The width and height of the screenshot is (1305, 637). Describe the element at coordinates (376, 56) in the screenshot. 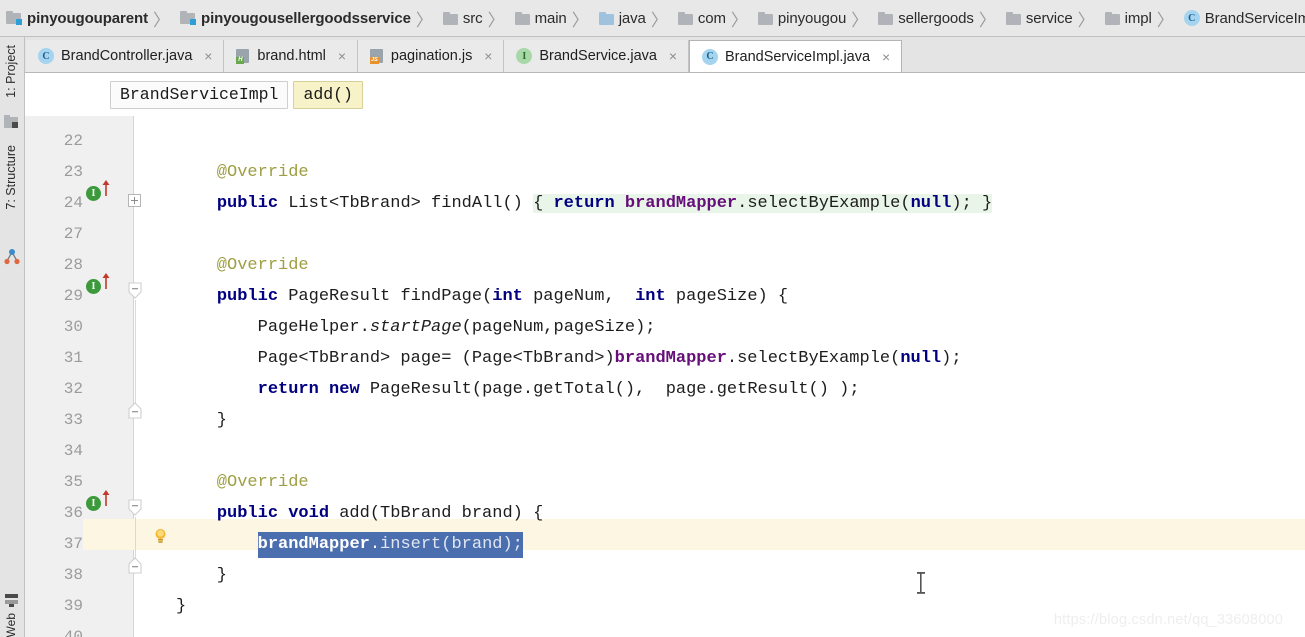

I see `js-file-icon: JS` at that location.